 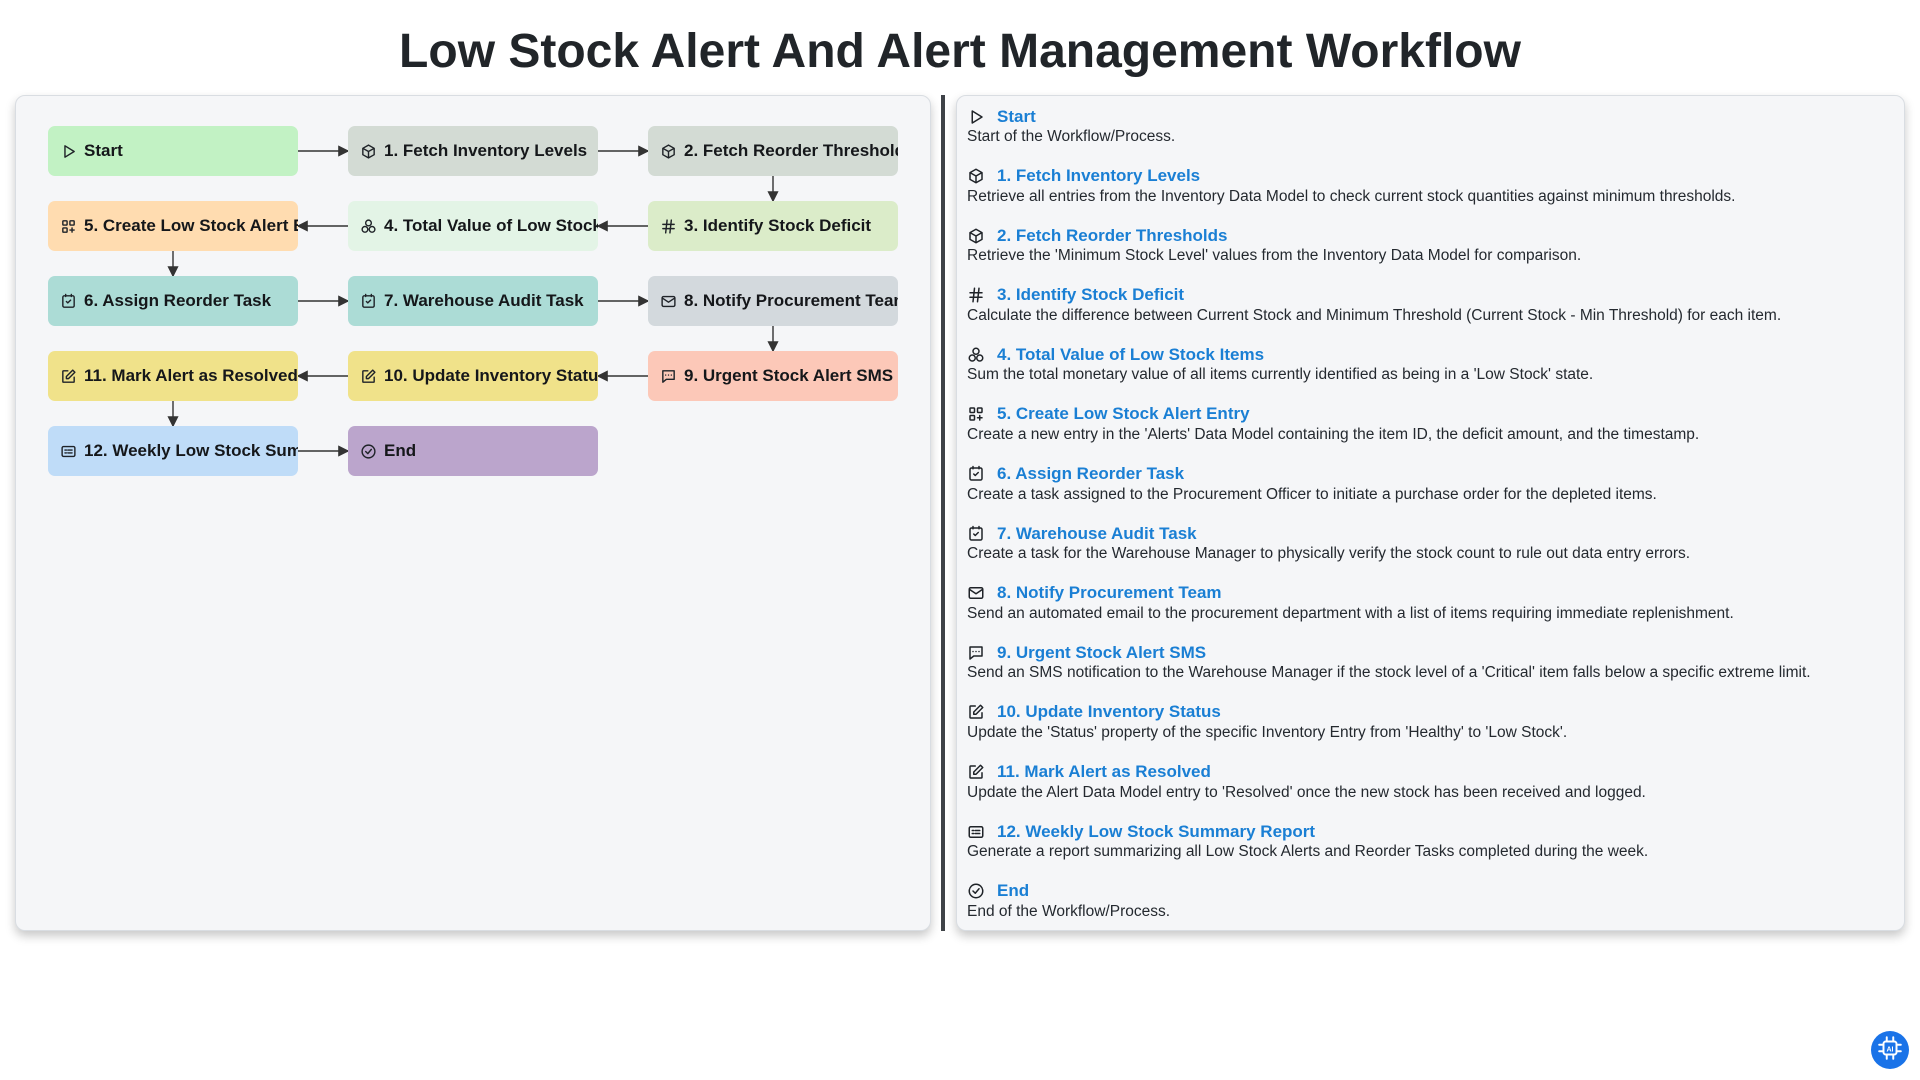 I want to click on legend-entry-title: 10. Update Inventory Status, so click(x=1109, y=712).